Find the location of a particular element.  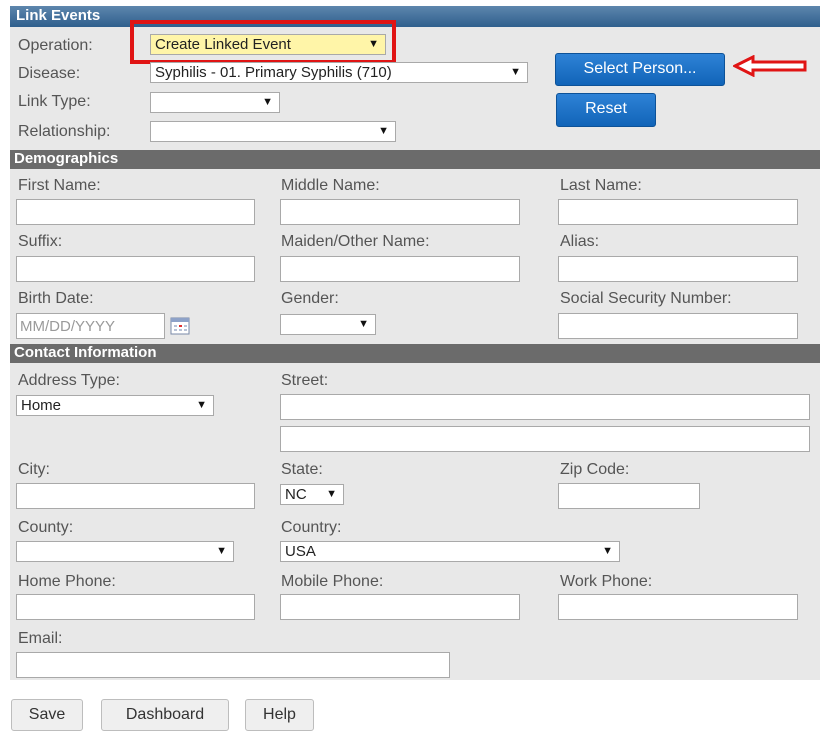

gender-label: Gender: is located at coordinates (310, 298).